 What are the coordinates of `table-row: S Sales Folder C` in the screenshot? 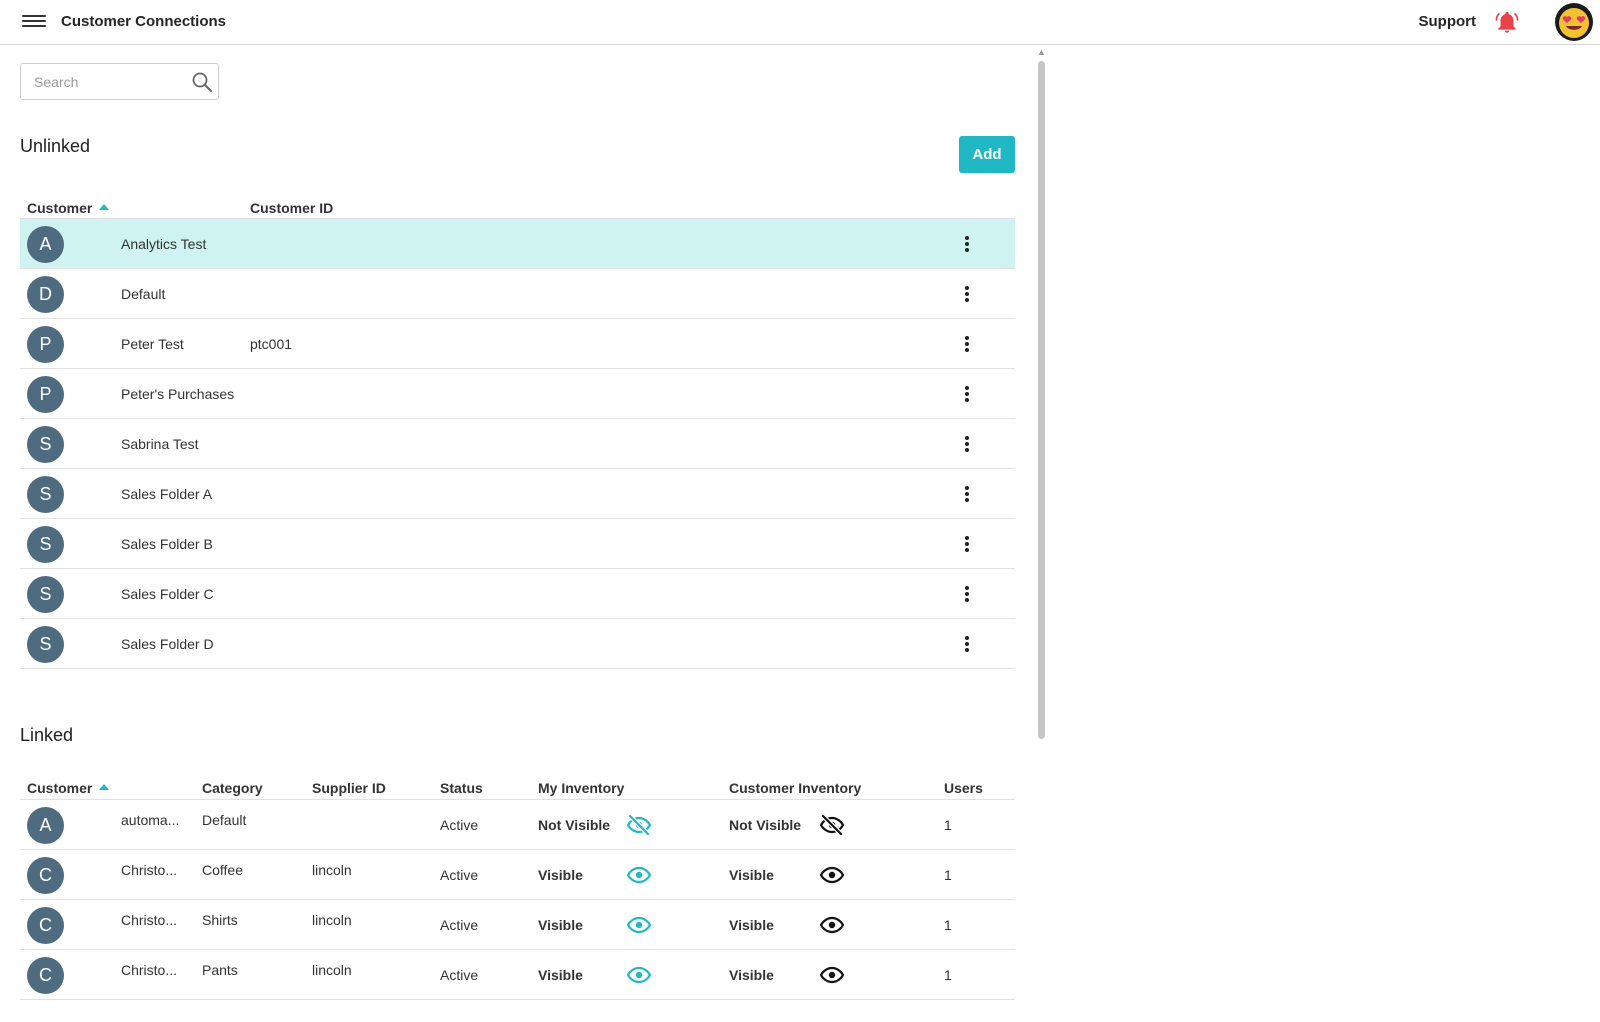 It's located at (517, 593).